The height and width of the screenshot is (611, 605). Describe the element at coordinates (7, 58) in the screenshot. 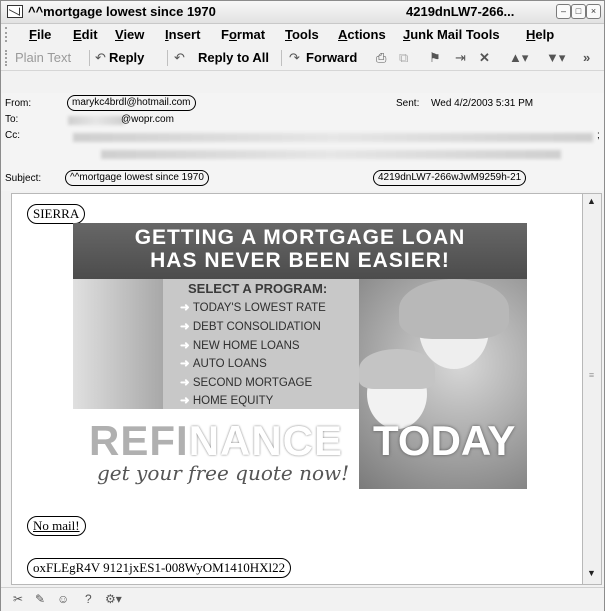

I see `toolbar-grip` at that location.